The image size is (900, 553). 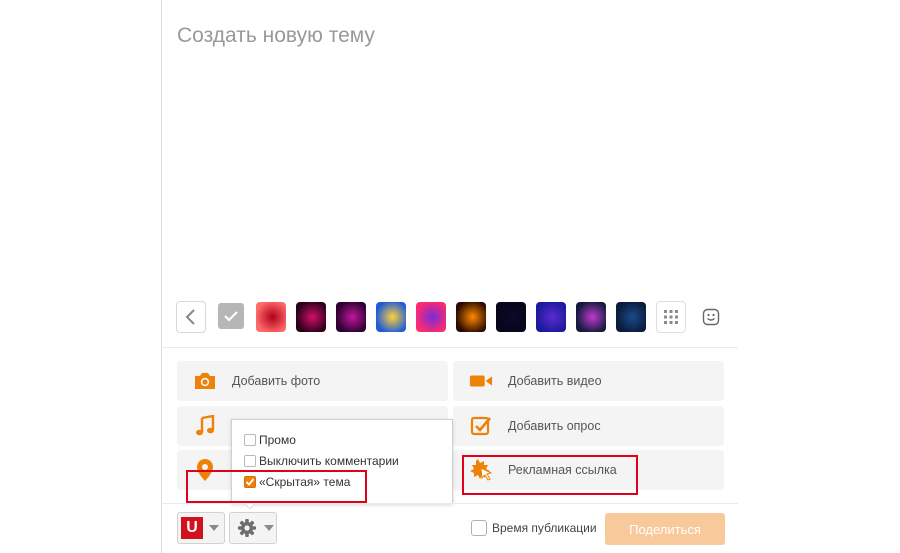 What do you see at coordinates (551, 317) in the screenshot?
I see `theme-blue-stars` at bounding box center [551, 317].